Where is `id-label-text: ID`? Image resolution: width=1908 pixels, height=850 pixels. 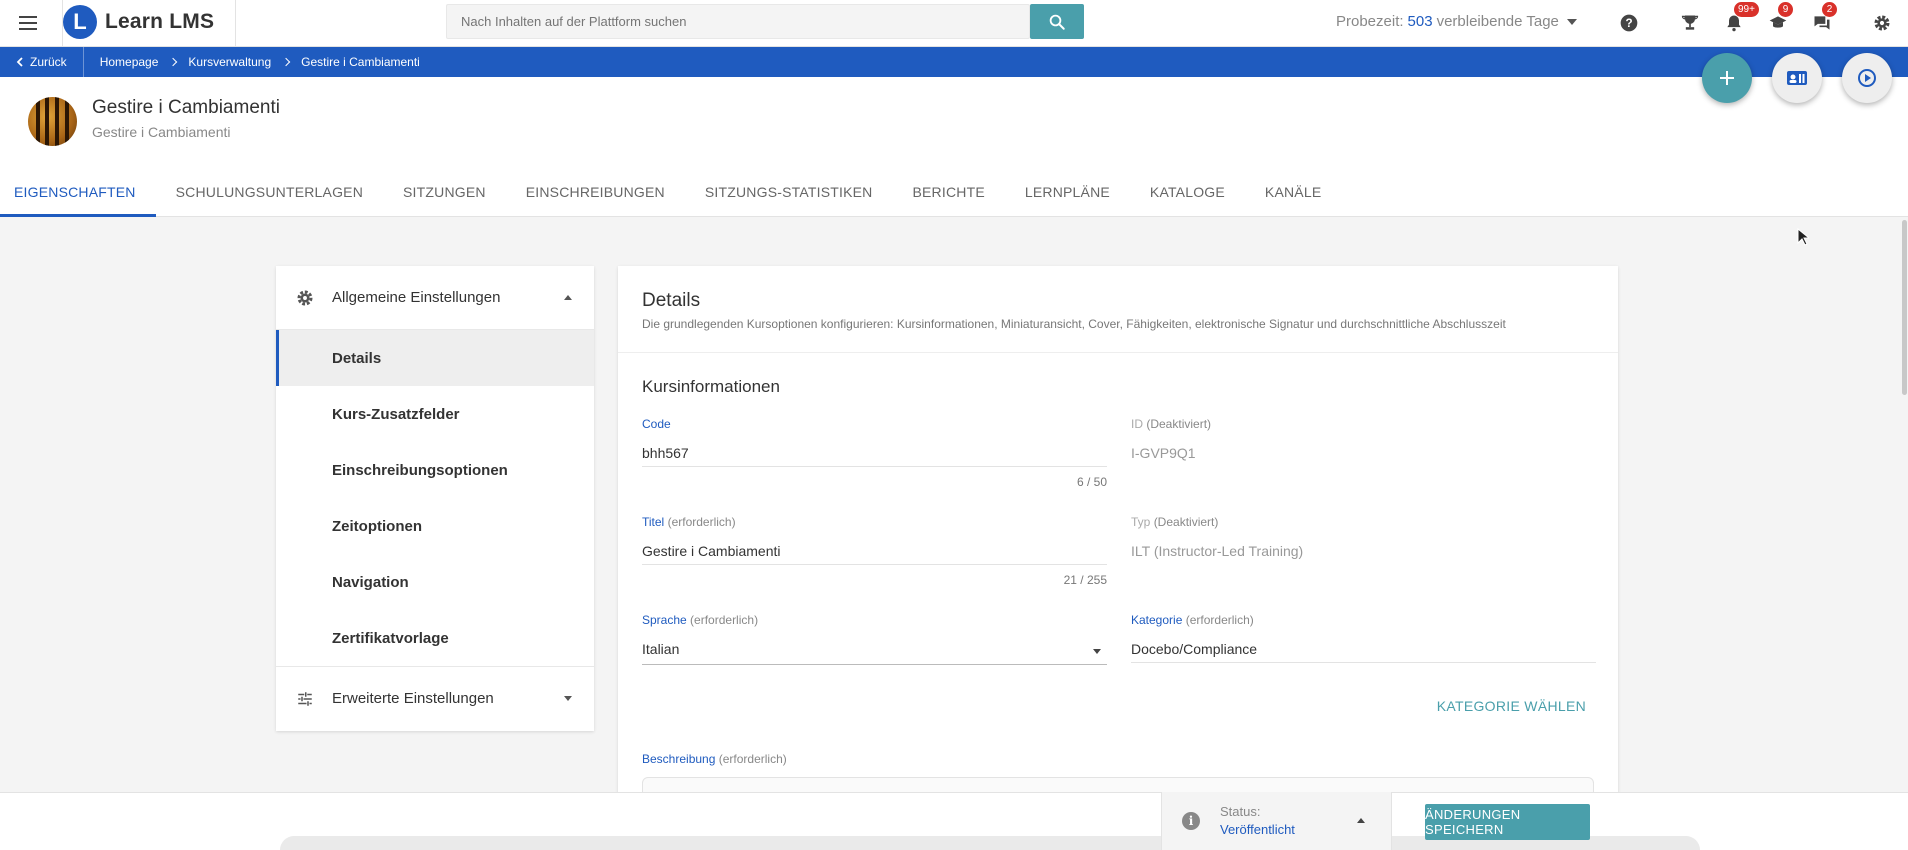
id-label-text: ID is located at coordinates (1137, 424).